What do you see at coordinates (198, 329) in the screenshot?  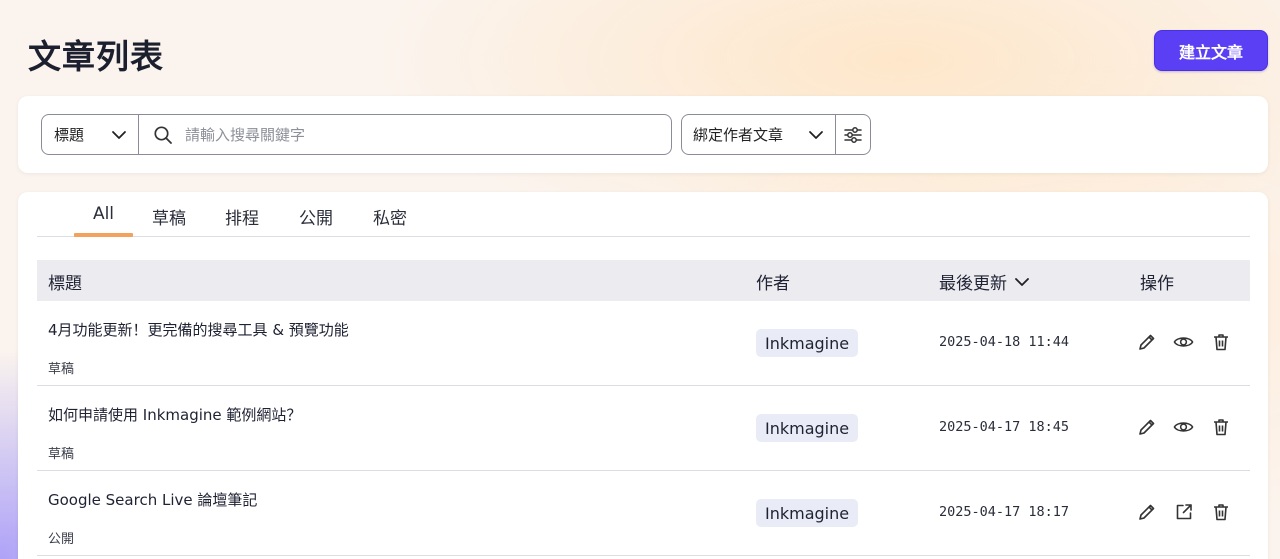 I see `post-title: 4月功能更新！更完備的搜尋工具 & 預覽功能` at bounding box center [198, 329].